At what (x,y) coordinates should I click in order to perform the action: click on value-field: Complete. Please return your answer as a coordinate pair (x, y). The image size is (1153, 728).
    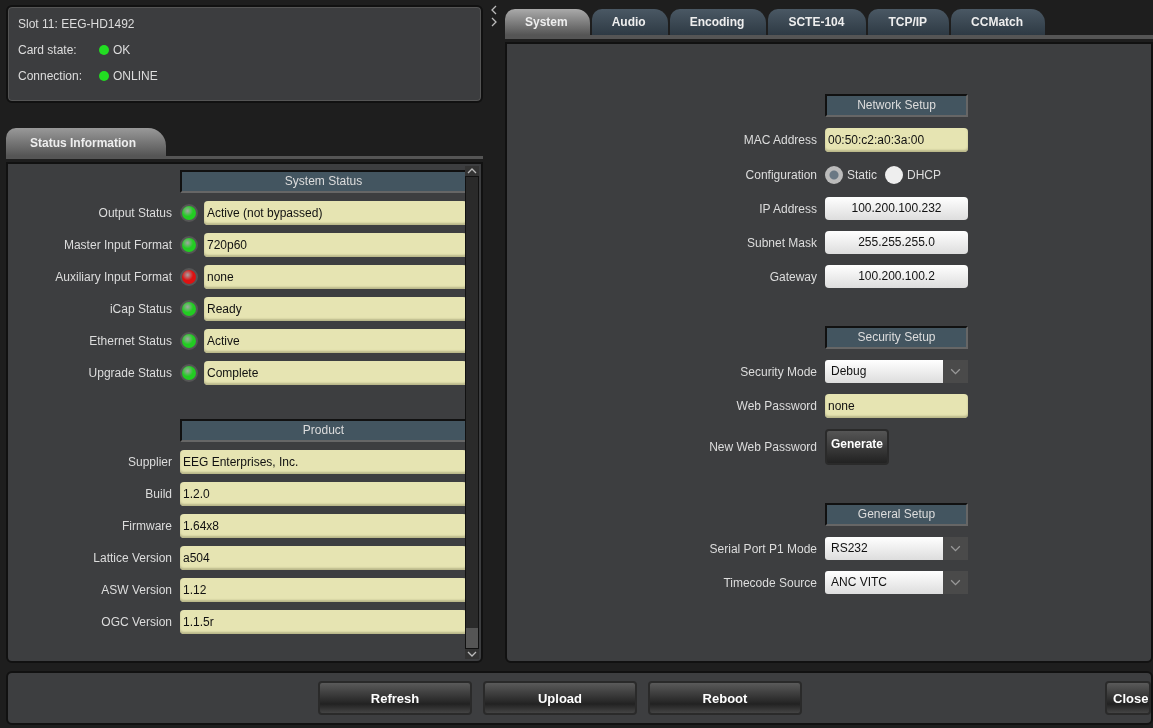
    Looking at the image, I should click on (334, 373).